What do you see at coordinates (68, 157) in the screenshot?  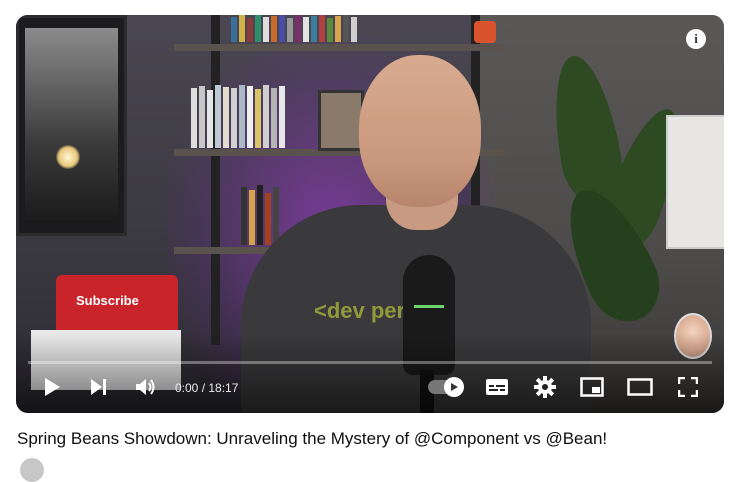 I see `lamp` at bounding box center [68, 157].